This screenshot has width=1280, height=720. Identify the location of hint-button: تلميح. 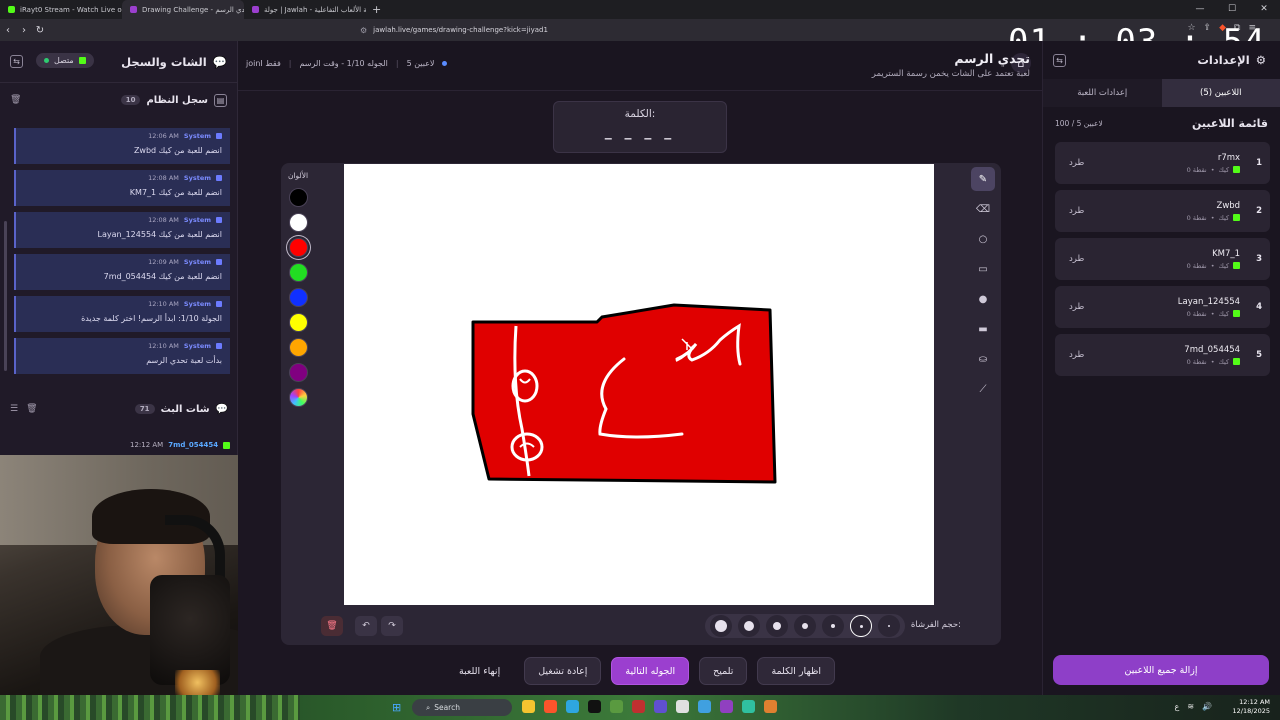
(723, 671).